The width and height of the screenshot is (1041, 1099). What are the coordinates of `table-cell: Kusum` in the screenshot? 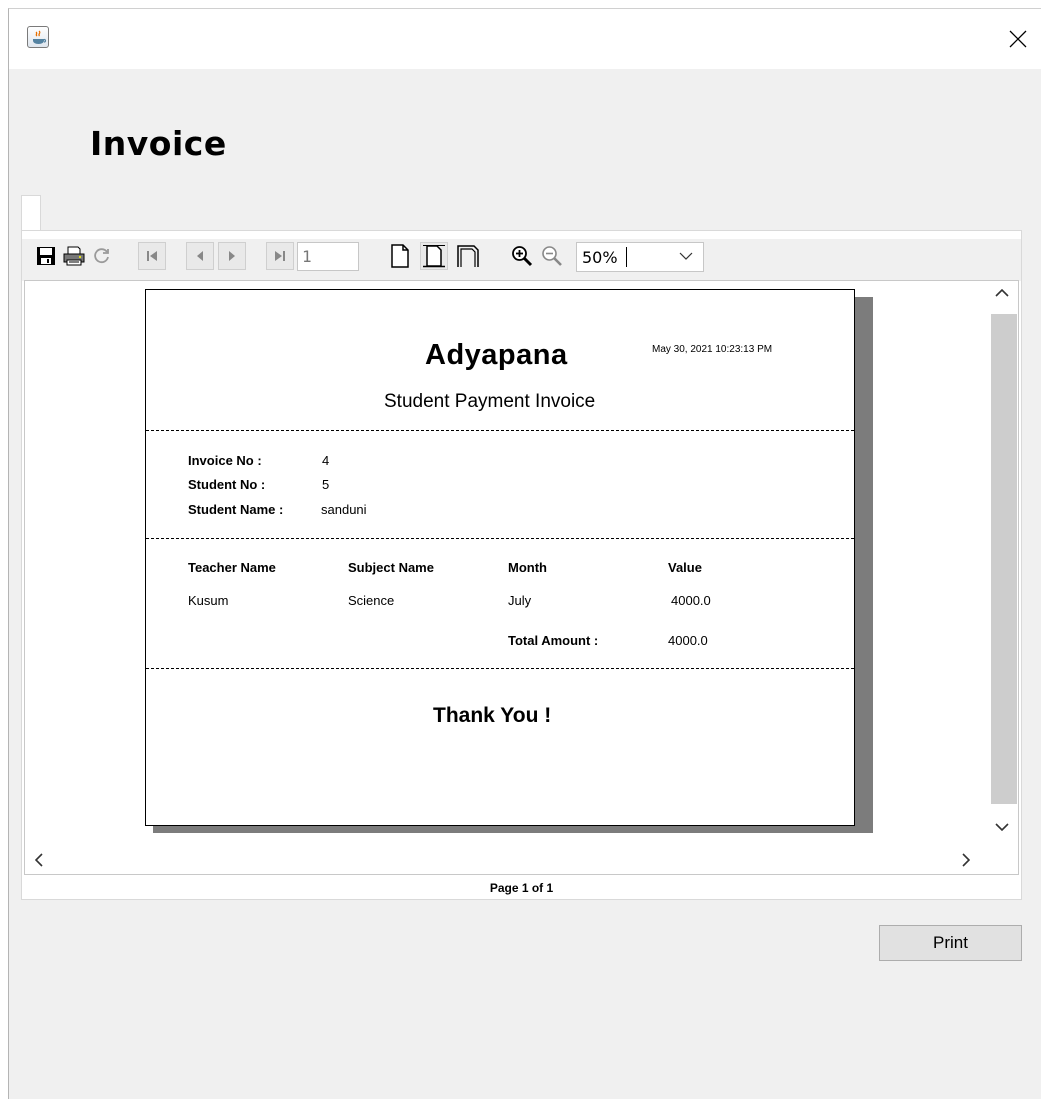 It's located at (208, 600).